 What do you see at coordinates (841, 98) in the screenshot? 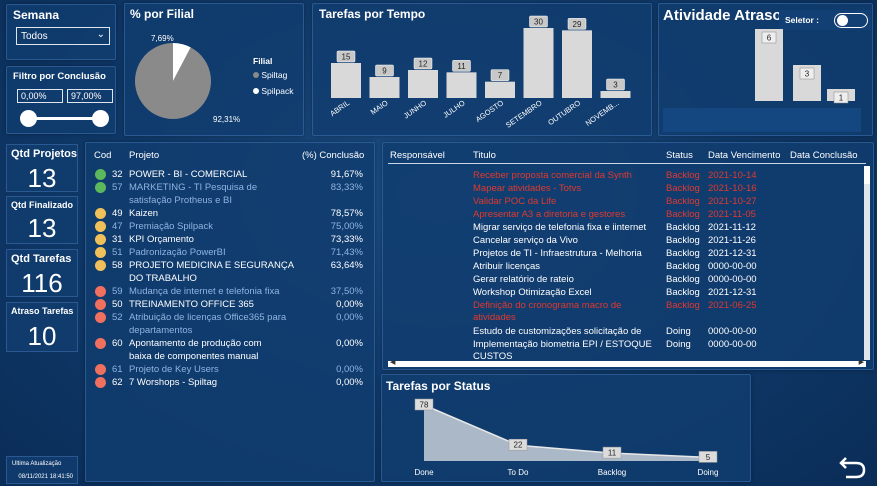
I see `atraso-bar-value: 1` at bounding box center [841, 98].